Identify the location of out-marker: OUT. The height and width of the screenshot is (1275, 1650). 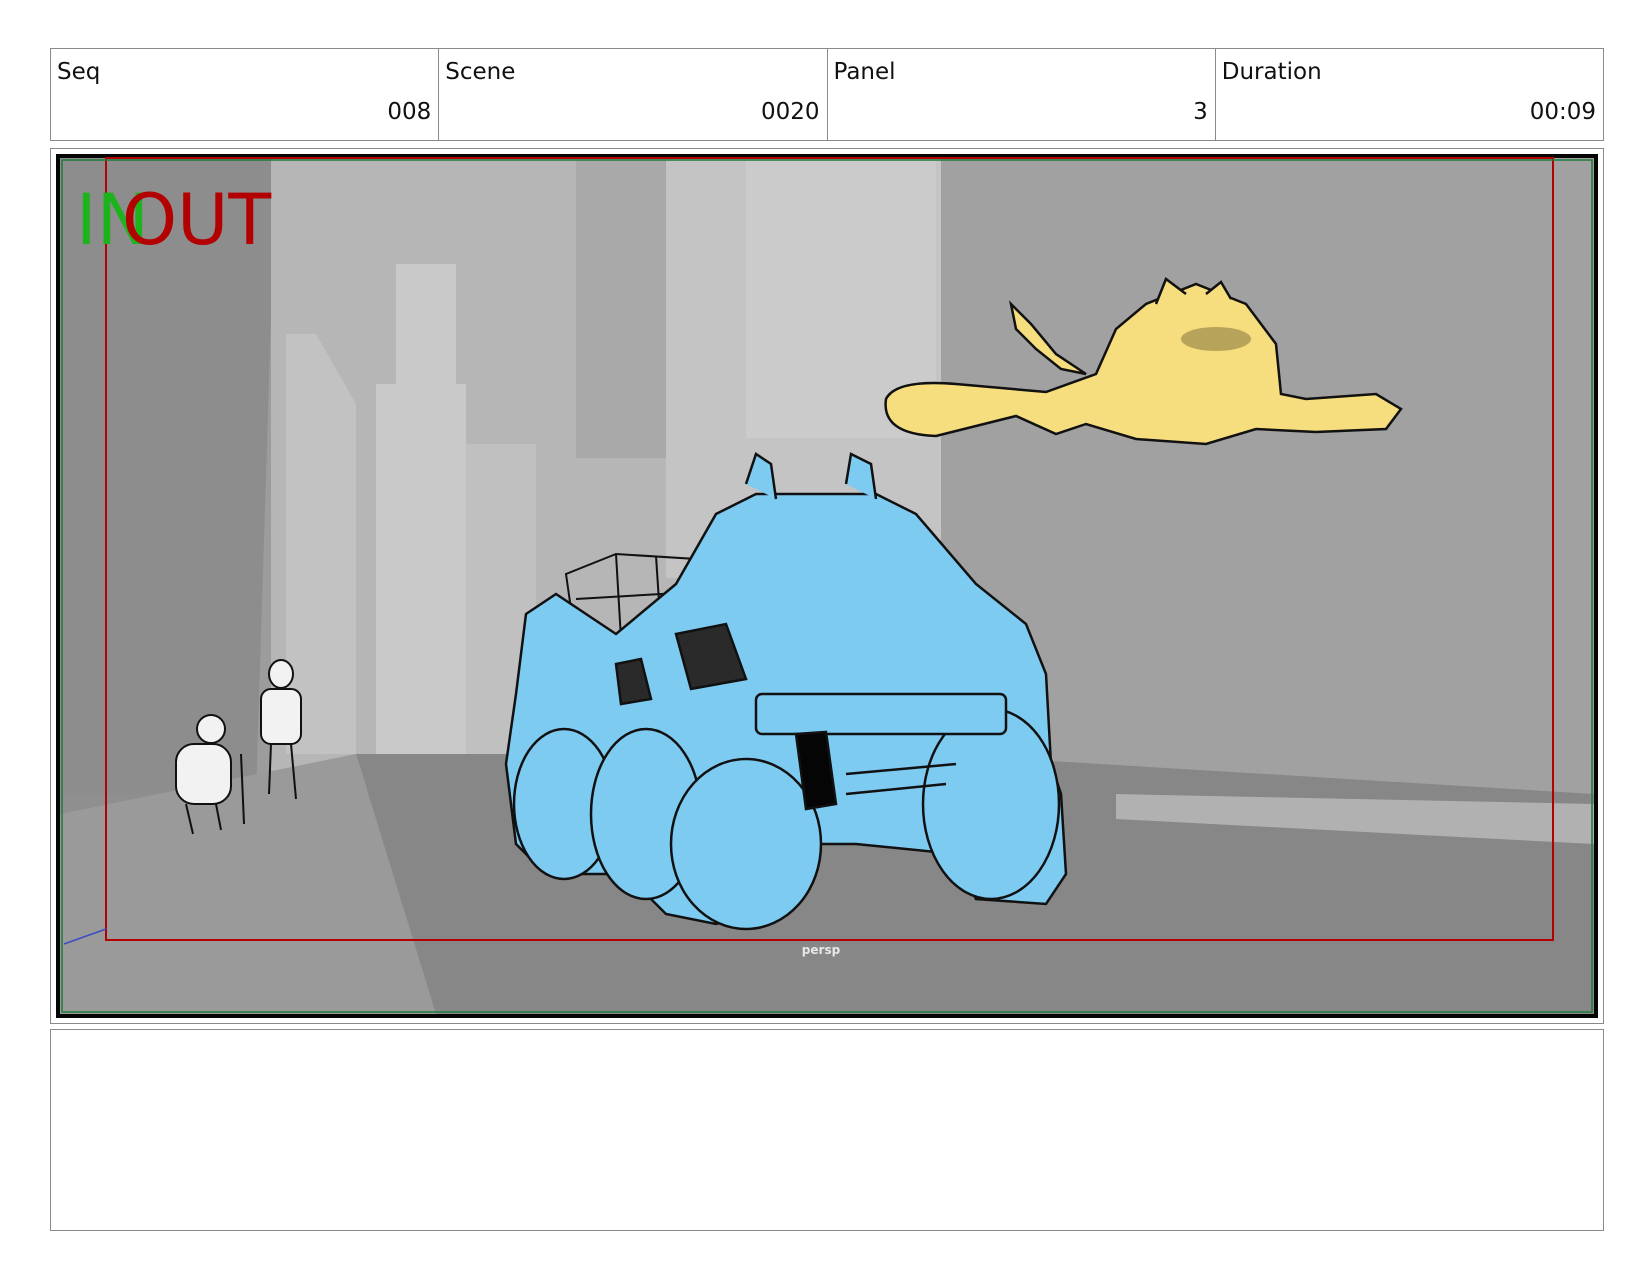
(196, 220).